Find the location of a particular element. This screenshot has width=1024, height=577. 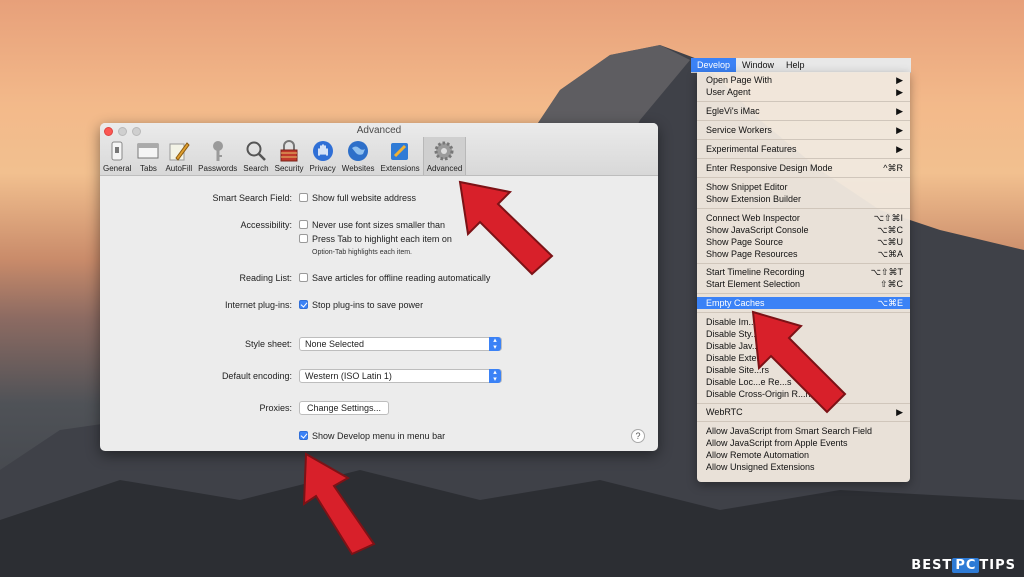

menu-item: Service Workers ▶ is located at coordinates (803, 130).